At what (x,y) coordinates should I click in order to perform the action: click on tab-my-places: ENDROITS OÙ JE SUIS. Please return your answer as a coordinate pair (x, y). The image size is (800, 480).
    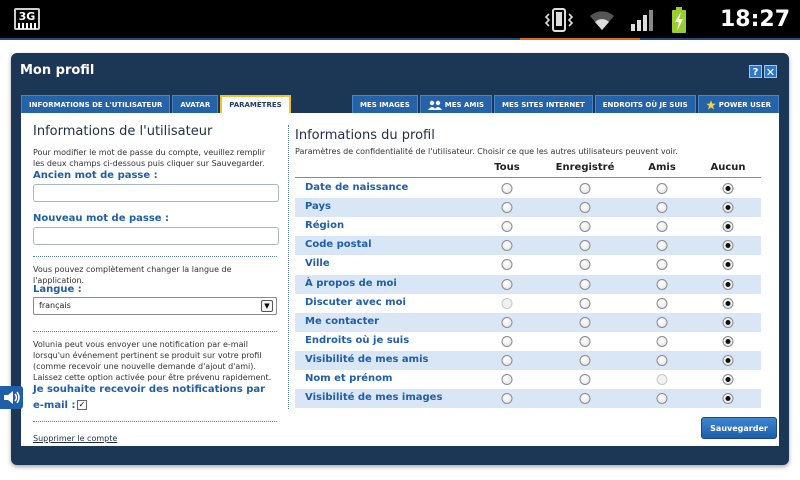
    Looking at the image, I should click on (645, 104).